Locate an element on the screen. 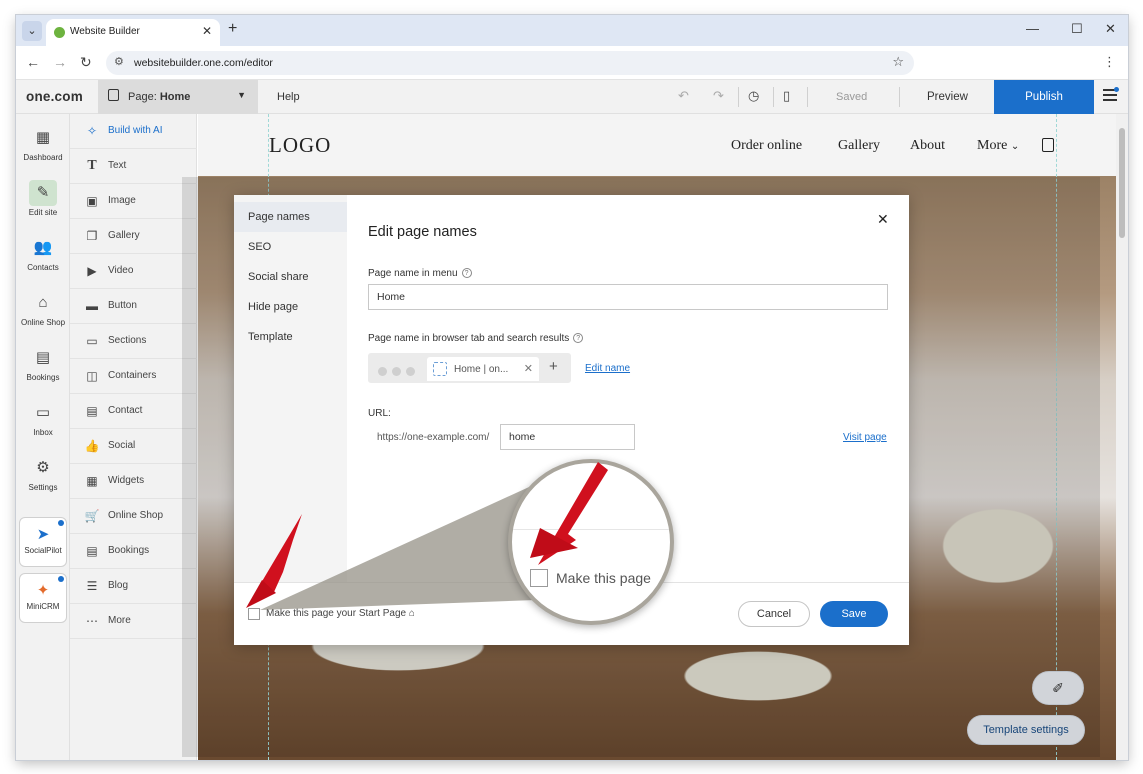 This screenshot has height=774, width=1143. bookmark-star-icon: ☆ is located at coordinates (898, 62).